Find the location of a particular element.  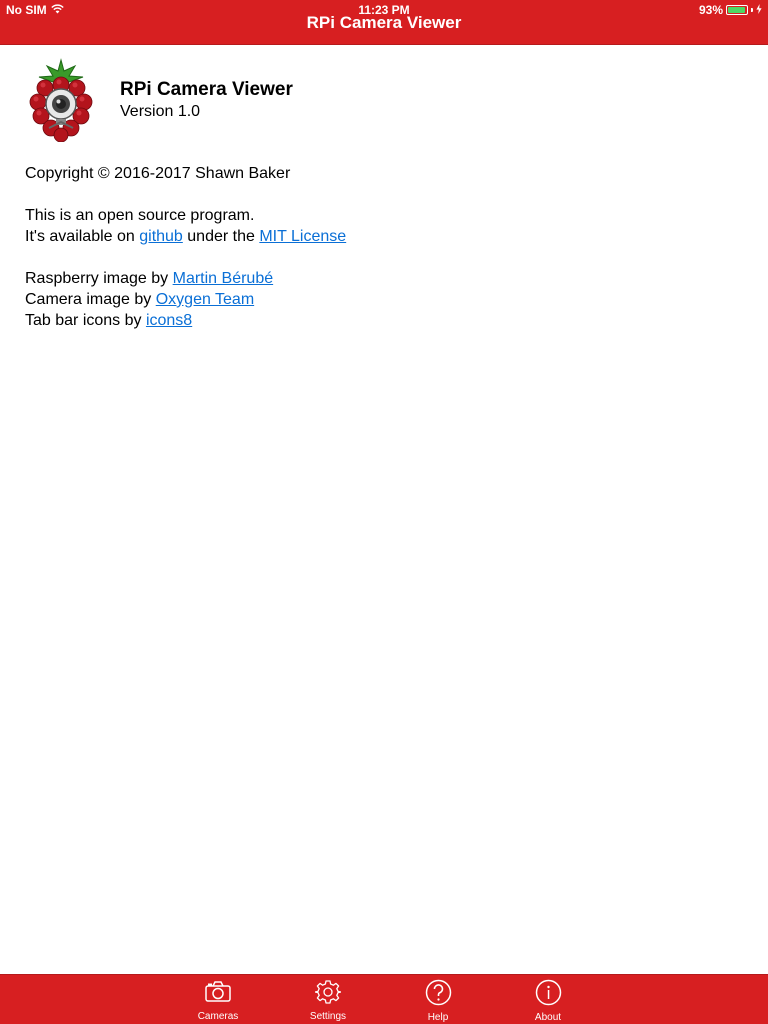

nav-title: RPi Camera Viewer is located at coordinates (384, 22).